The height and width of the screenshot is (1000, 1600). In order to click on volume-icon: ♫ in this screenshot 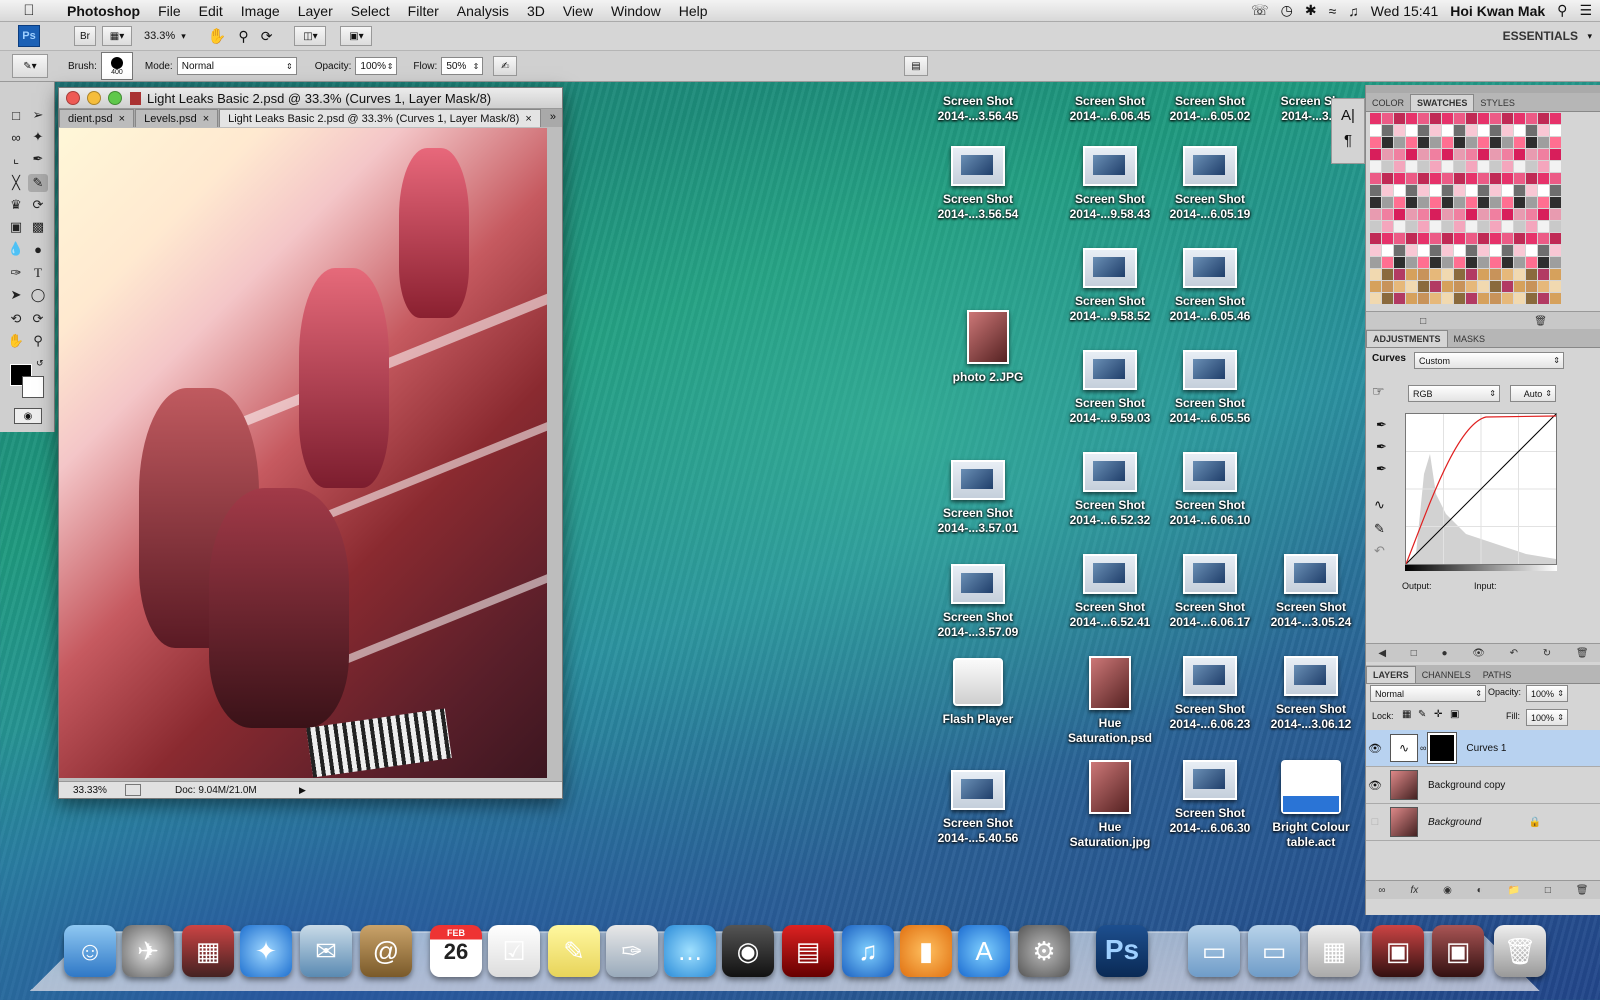, I will do `click(1353, 11)`.